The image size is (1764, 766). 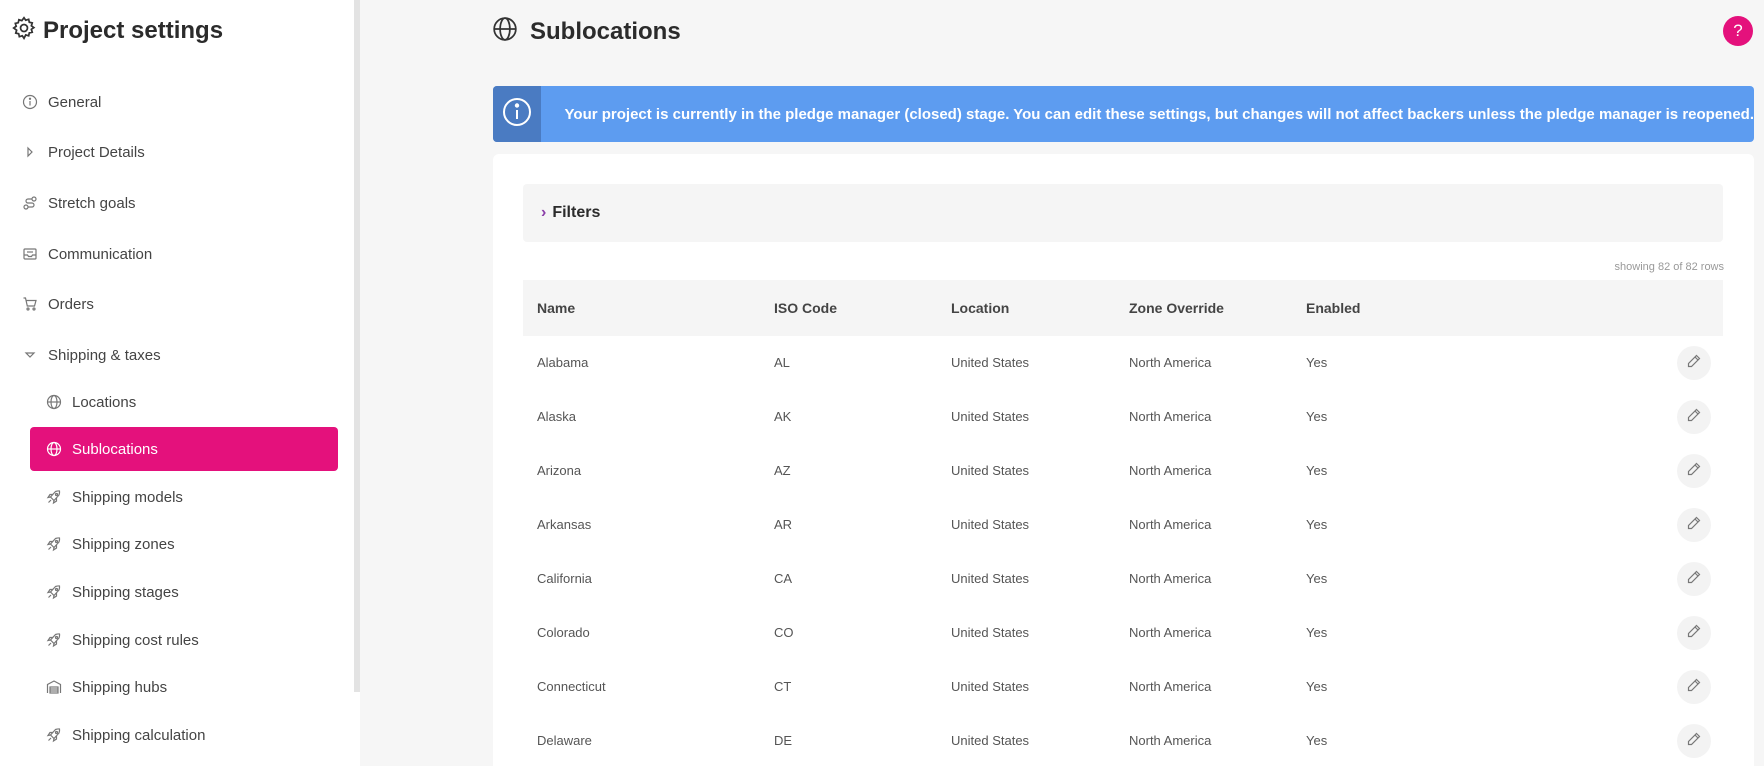 What do you see at coordinates (184, 449) in the screenshot?
I see `sidebar-subitem-sublocations: Sublocations` at bounding box center [184, 449].